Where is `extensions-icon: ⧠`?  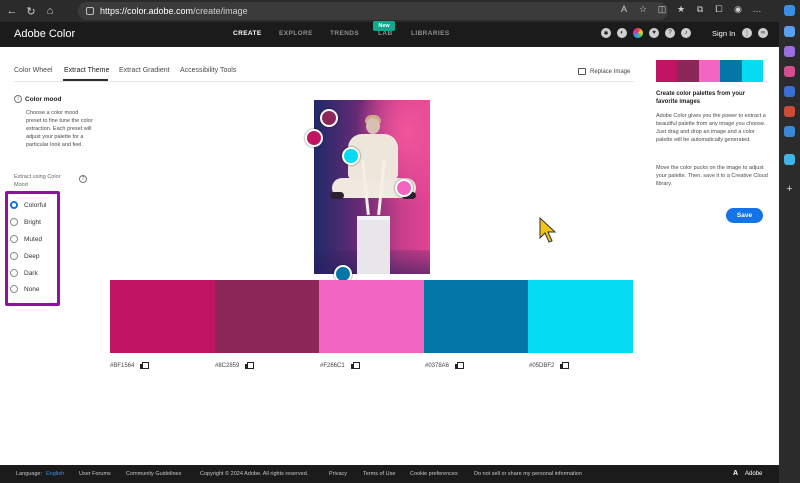
extensions-icon: ⧠ is located at coordinates (719, 9).